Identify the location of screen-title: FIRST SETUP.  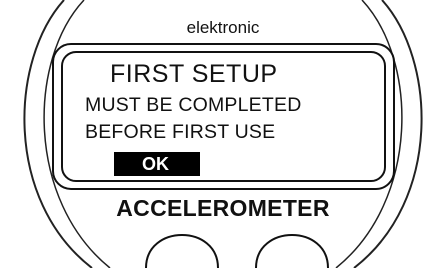
(194, 74).